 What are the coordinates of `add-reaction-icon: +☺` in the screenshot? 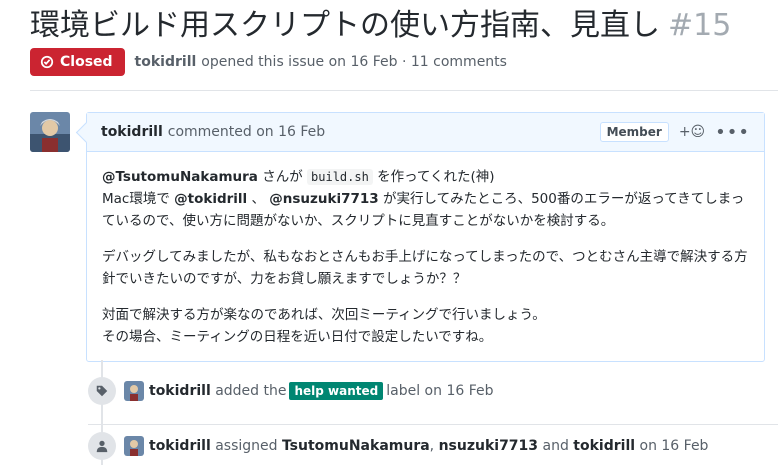 It's located at (692, 132).